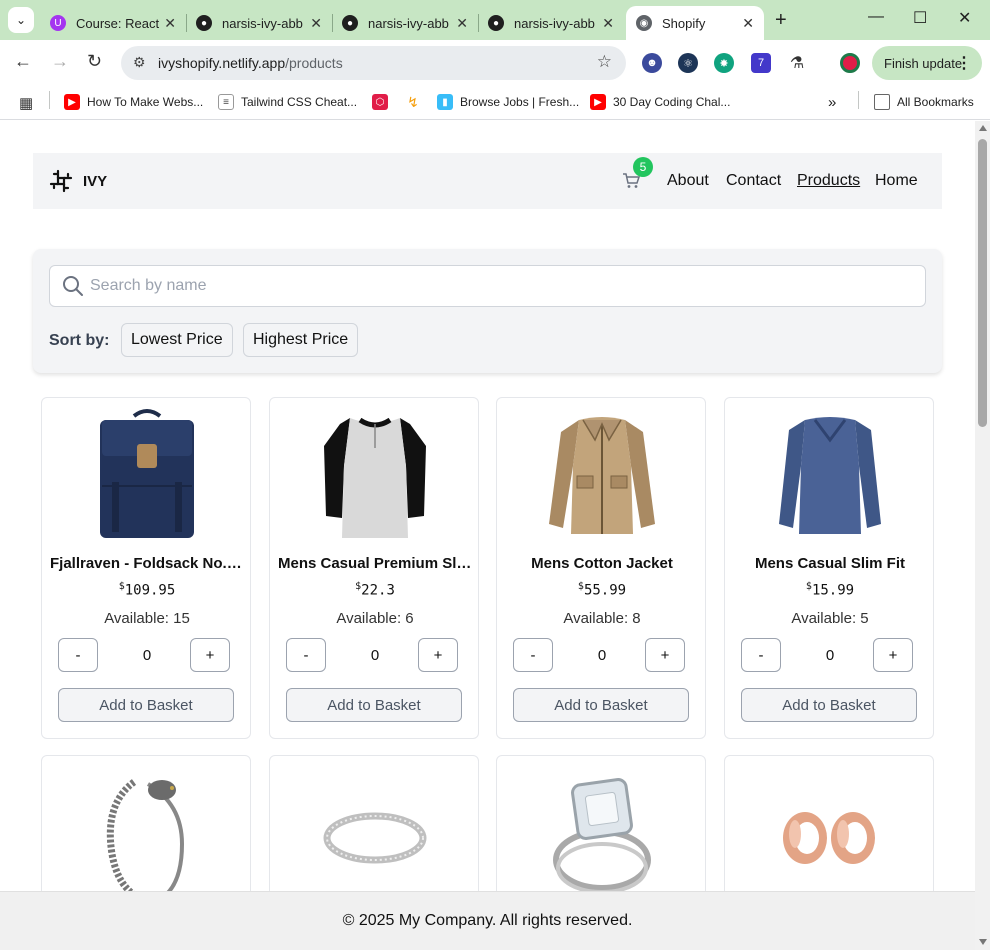 The image size is (990, 950). I want to click on product-price: $109.95, so click(147, 590).